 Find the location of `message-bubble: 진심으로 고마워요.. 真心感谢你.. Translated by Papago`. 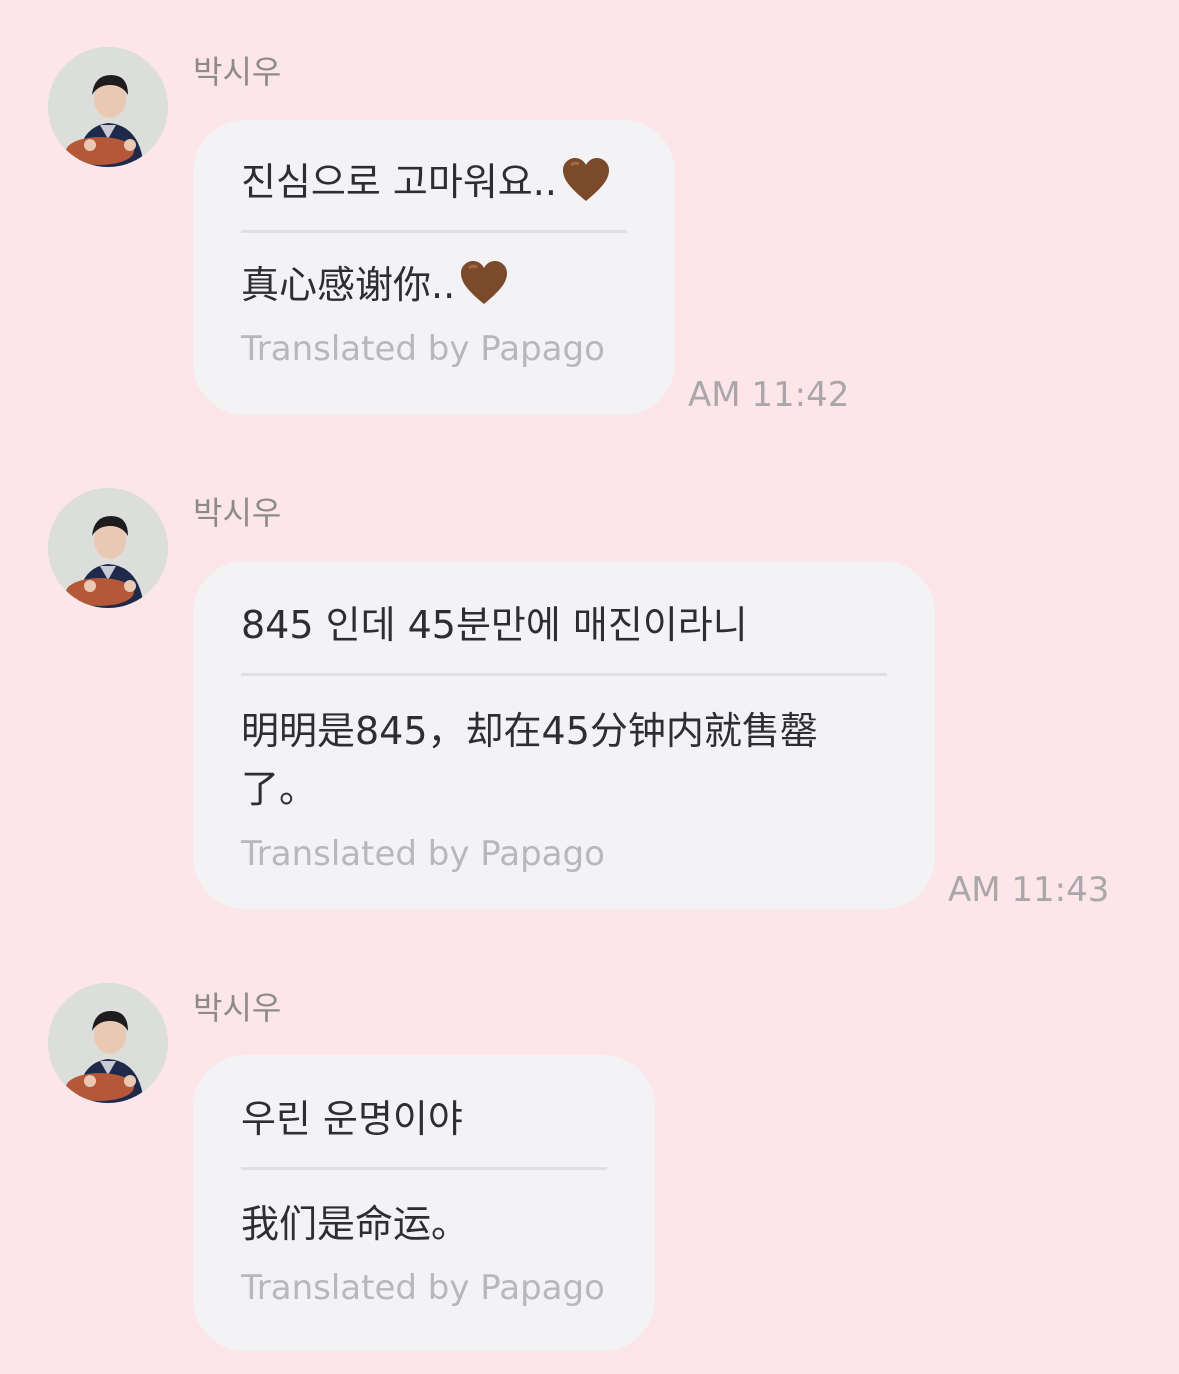

message-bubble: 진심으로 고마워요.. 真心感谢你.. Translated by Papago is located at coordinates (434, 267).